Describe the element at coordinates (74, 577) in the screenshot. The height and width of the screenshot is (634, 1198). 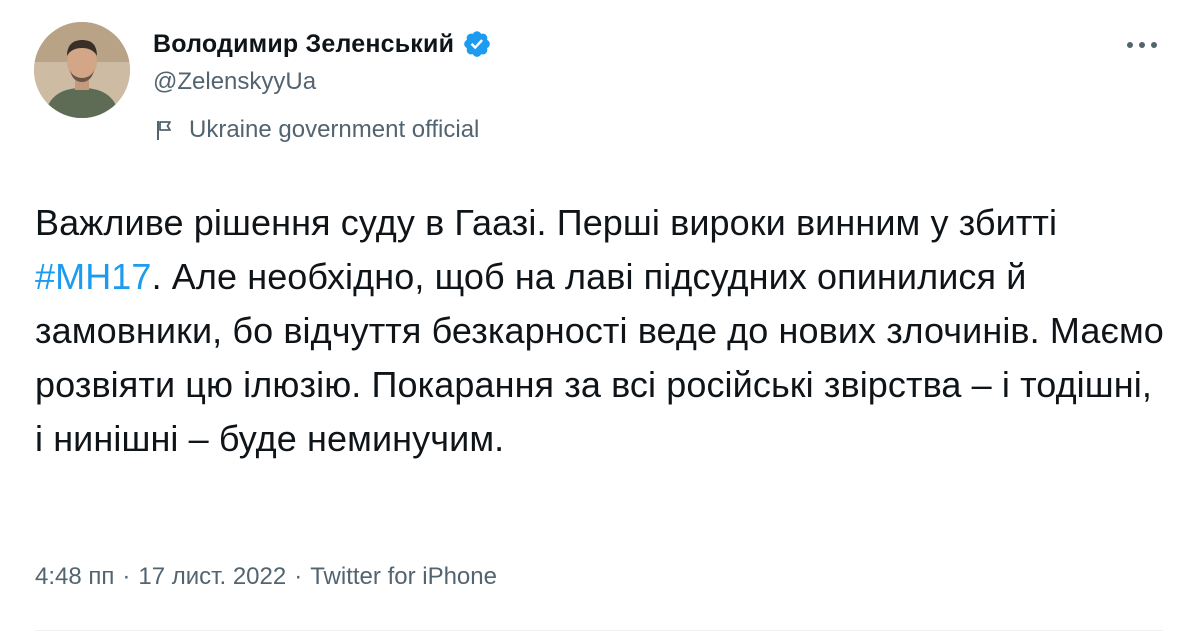
I see `tweet-time: 4:48 пп` at that location.